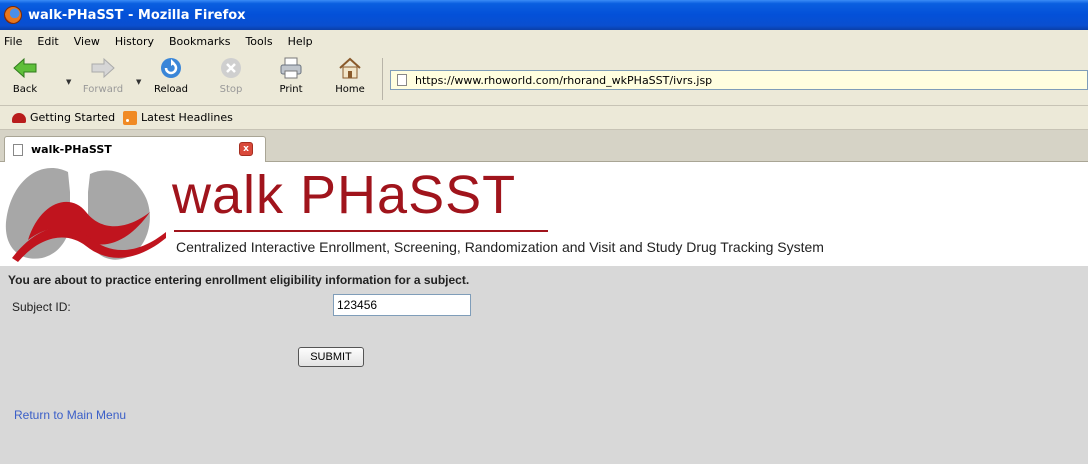 The width and height of the screenshot is (1088, 464). Describe the element at coordinates (103, 89) in the screenshot. I see `forward-label: Forward` at that location.